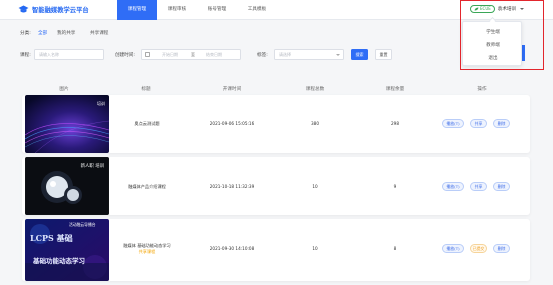  Describe the element at coordinates (214, 54) in the screenshot. I see `end-date-field: 结束日期` at that location.